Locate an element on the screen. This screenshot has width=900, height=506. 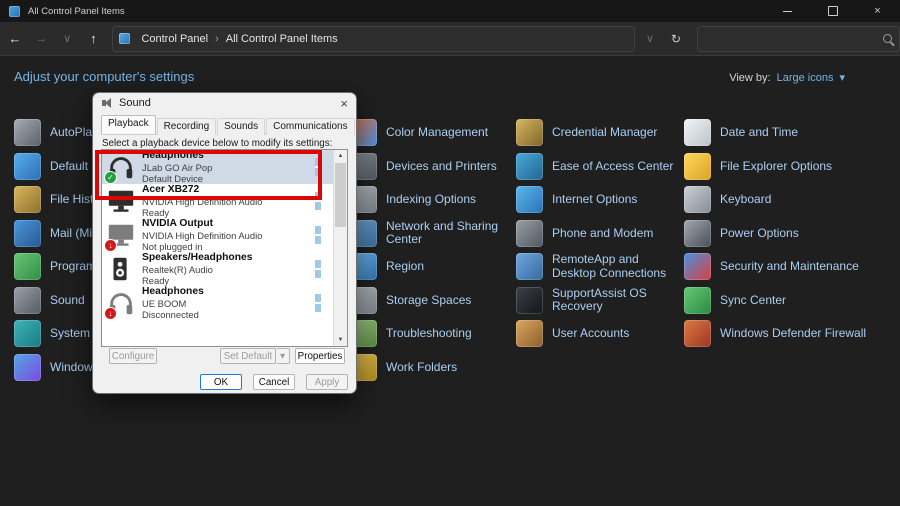
panel-item-storage-spaces: Storage Spaces is located at coordinates (430, 301).